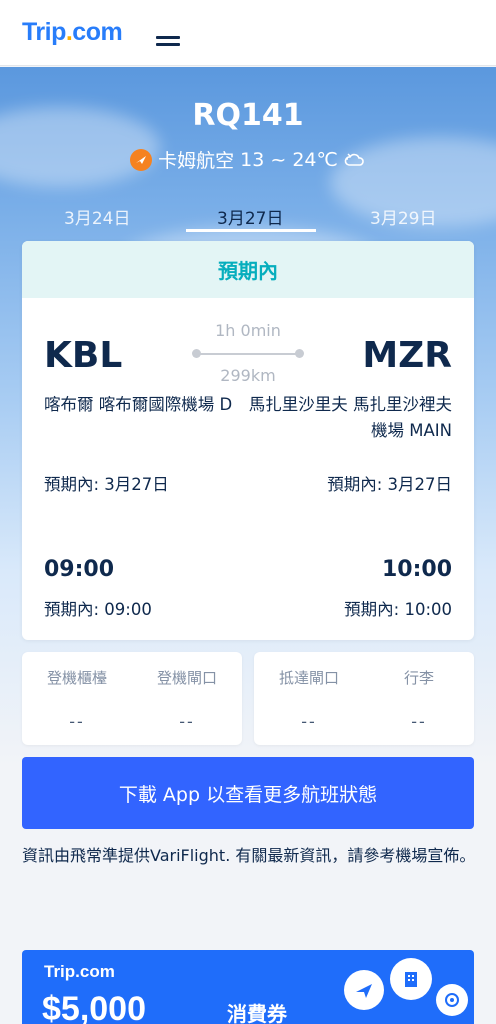  Describe the element at coordinates (419, 721) in the screenshot. I see `baggage-value: --` at that location.